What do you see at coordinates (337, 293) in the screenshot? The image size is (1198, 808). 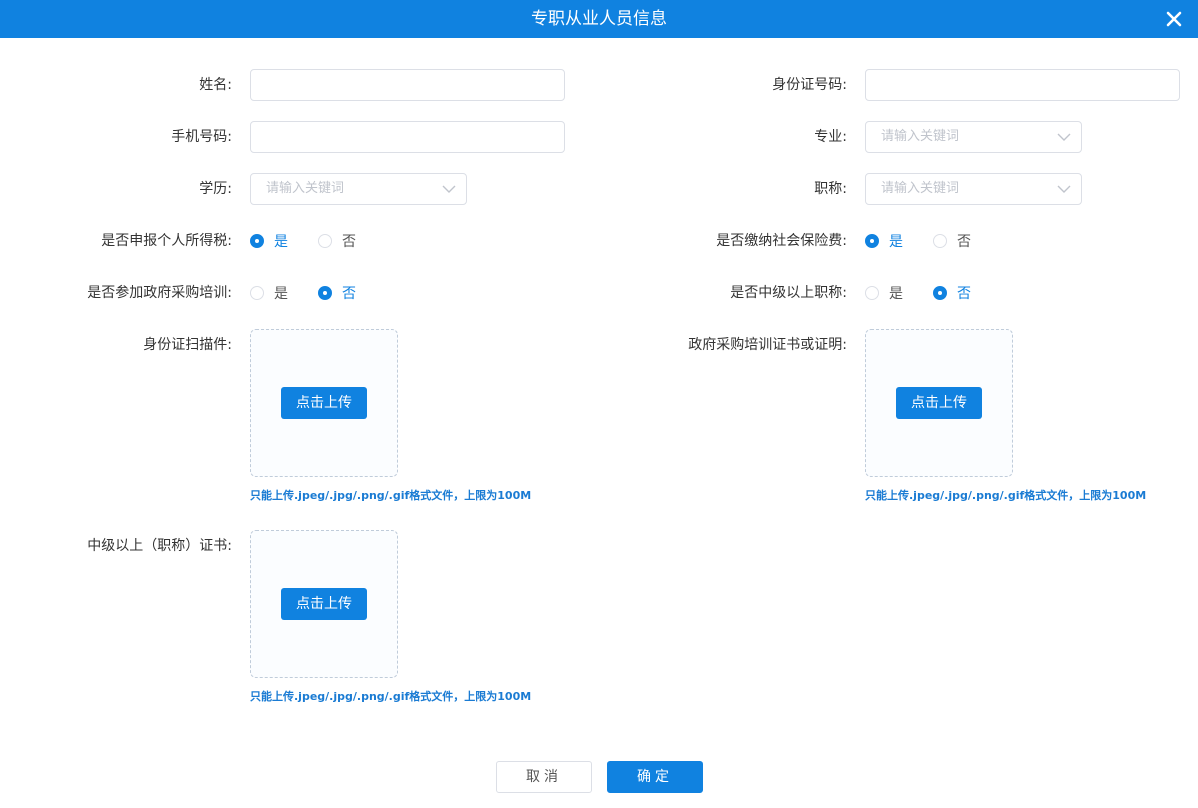 I see `procurement-training-no-radio: 否` at bounding box center [337, 293].